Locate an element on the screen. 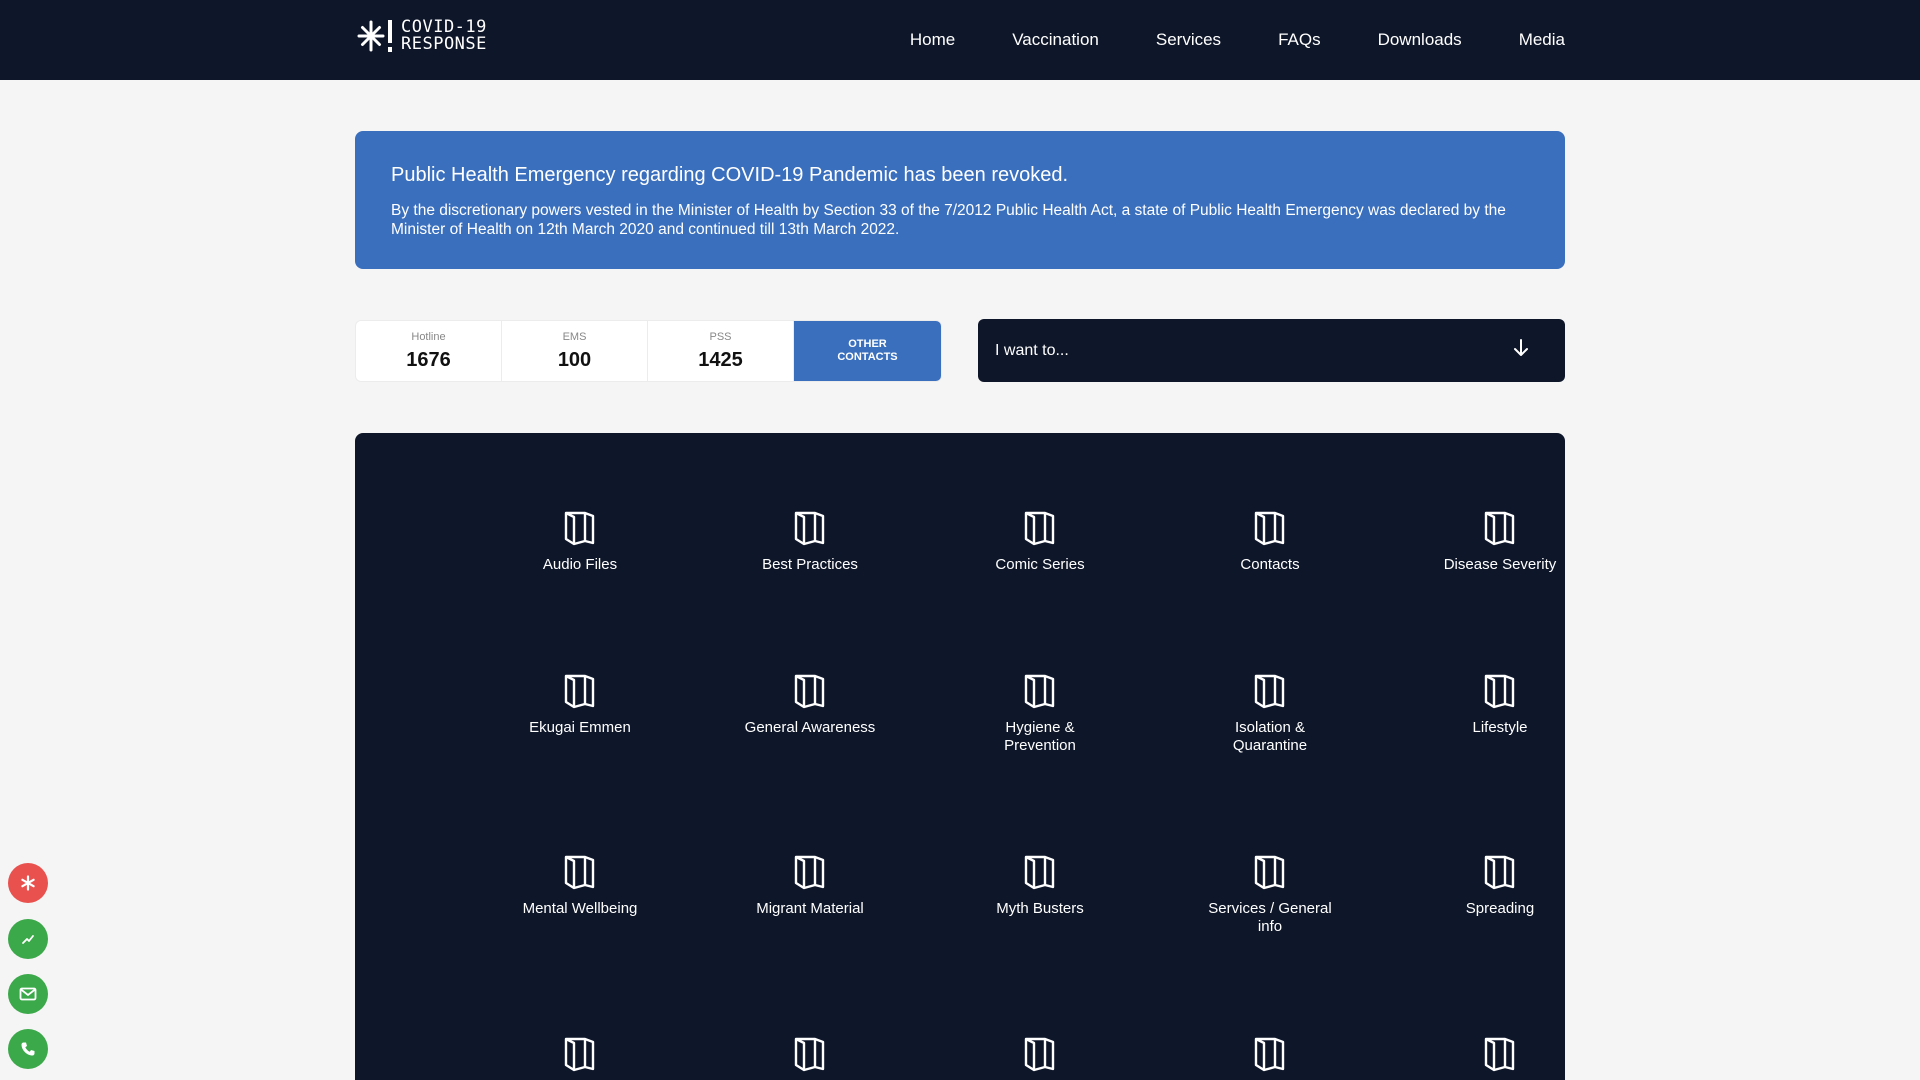  site-logo: COVID-19 RESPONSE is located at coordinates (421, 36).